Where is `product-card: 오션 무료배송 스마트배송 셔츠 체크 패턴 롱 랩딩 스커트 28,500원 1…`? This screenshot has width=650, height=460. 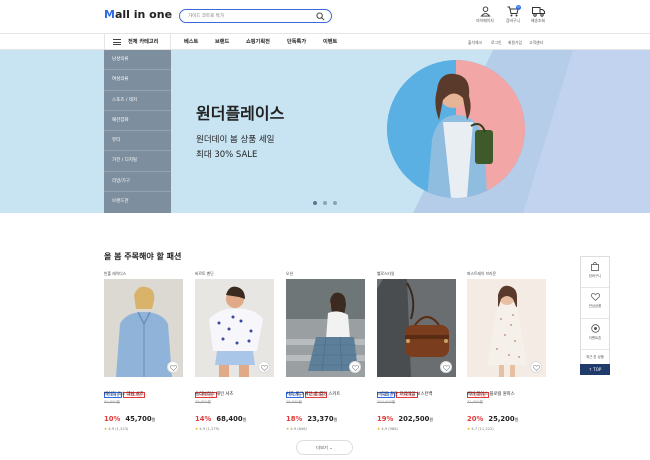 product-card: 오션 무료배송 스마트배송 셔츠 체크 패턴 롱 랩딩 스커트 28,500원 1… is located at coordinates (325, 351).